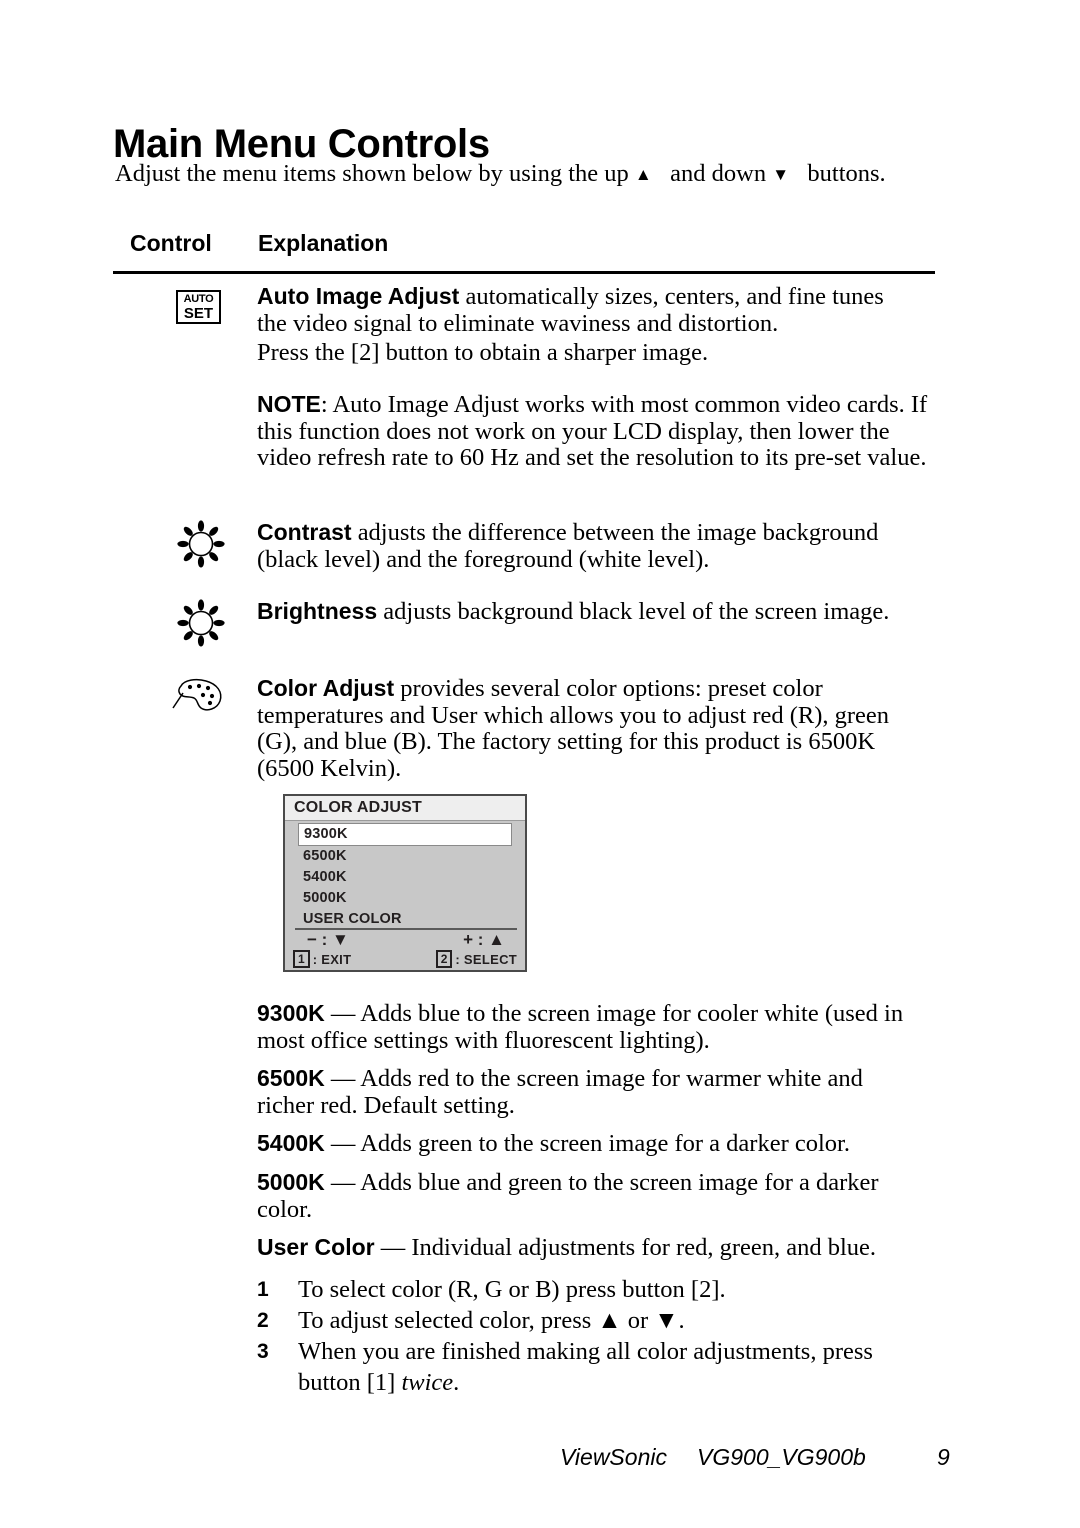 This screenshot has width=1080, height=1528. I want to click on user-color-step-2-text: To adjust selected color, press ▲ or ▼., so click(491, 1320).